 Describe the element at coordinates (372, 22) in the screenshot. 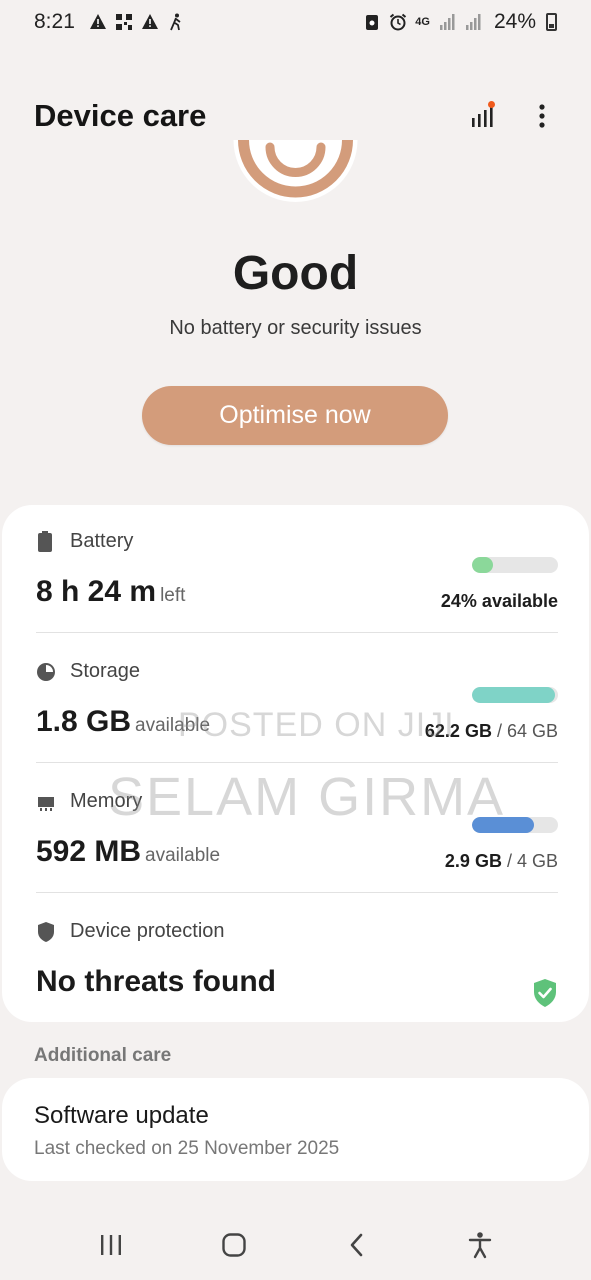

I see `lock-icon` at that location.